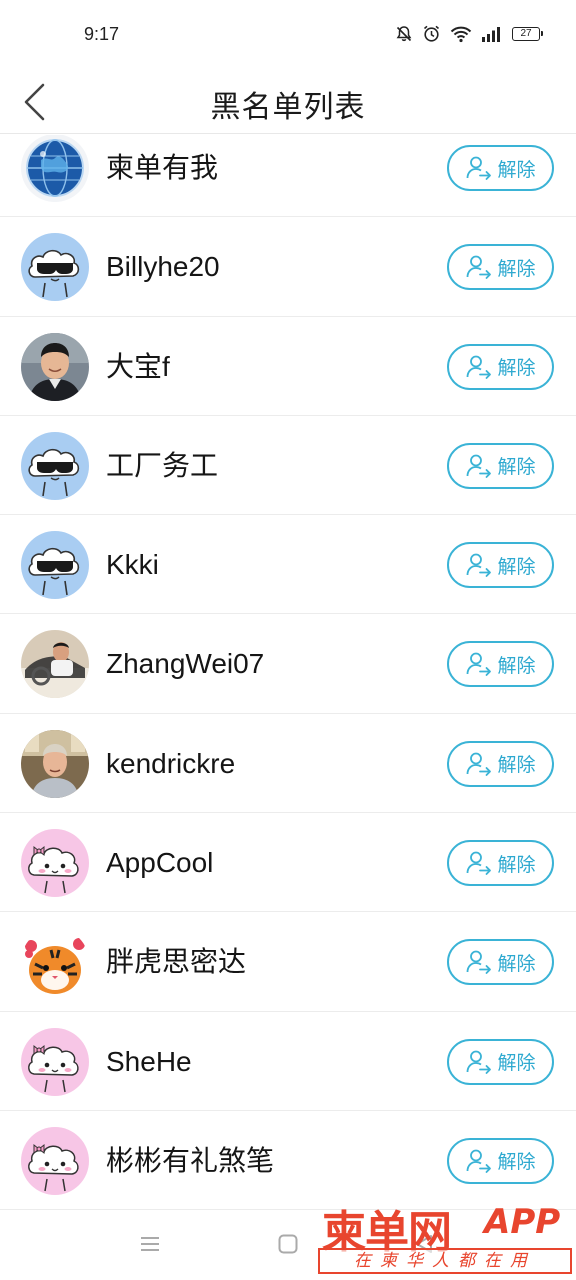 The image size is (576, 1280). What do you see at coordinates (185, 664) in the screenshot?
I see `username: ZhangWei07` at bounding box center [185, 664].